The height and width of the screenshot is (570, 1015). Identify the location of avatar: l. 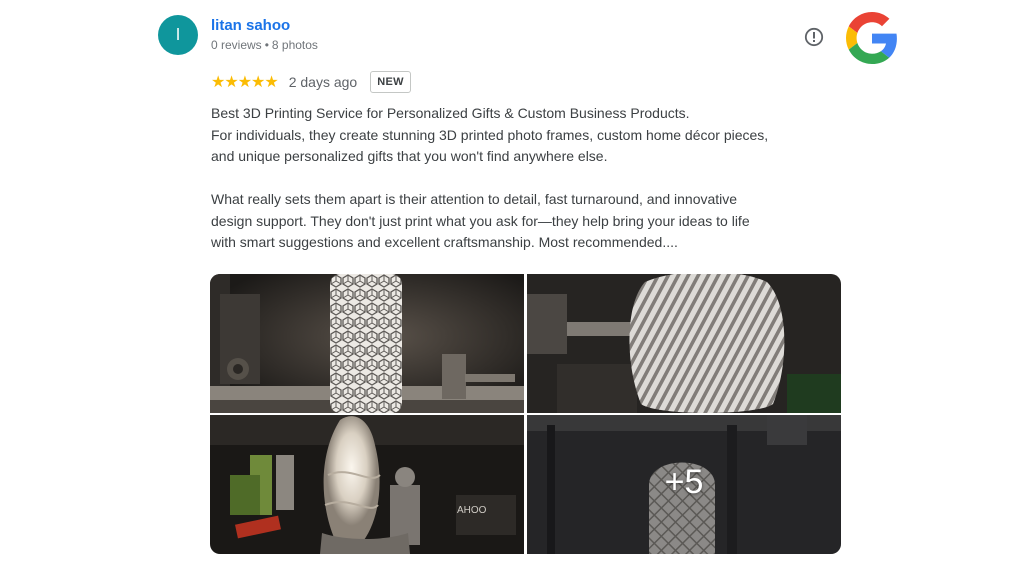
(178, 35).